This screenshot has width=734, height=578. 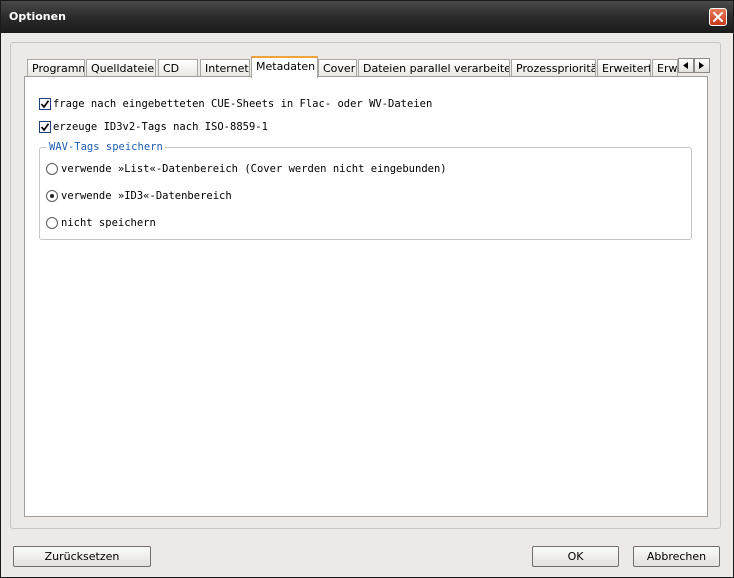 I want to click on reset-button: Zurücksetzen, so click(x=82, y=556).